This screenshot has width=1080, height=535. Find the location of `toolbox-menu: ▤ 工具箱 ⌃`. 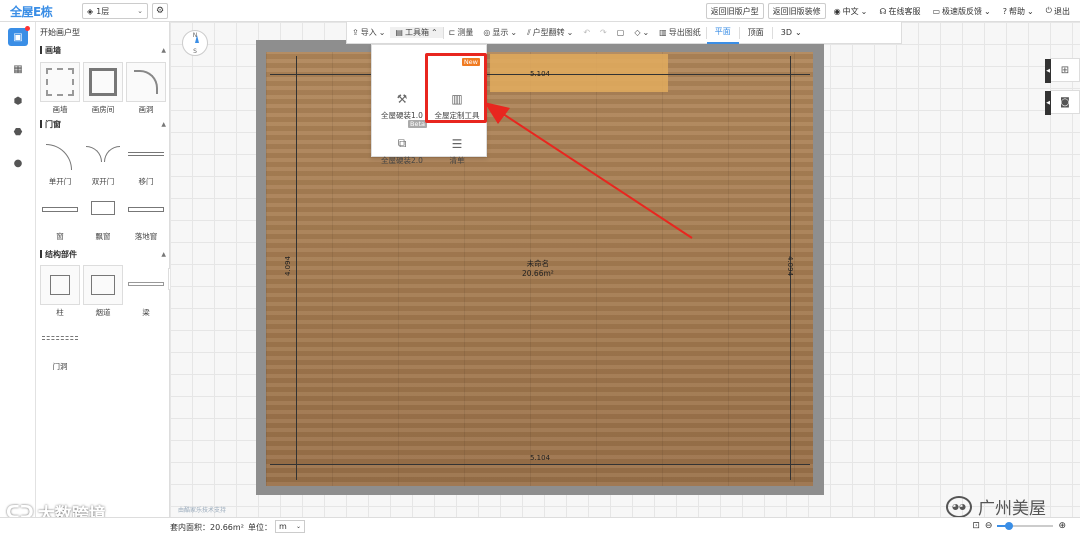

toolbox-menu: ▤ 工具箱 ⌃ is located at coordinates (416, 32).